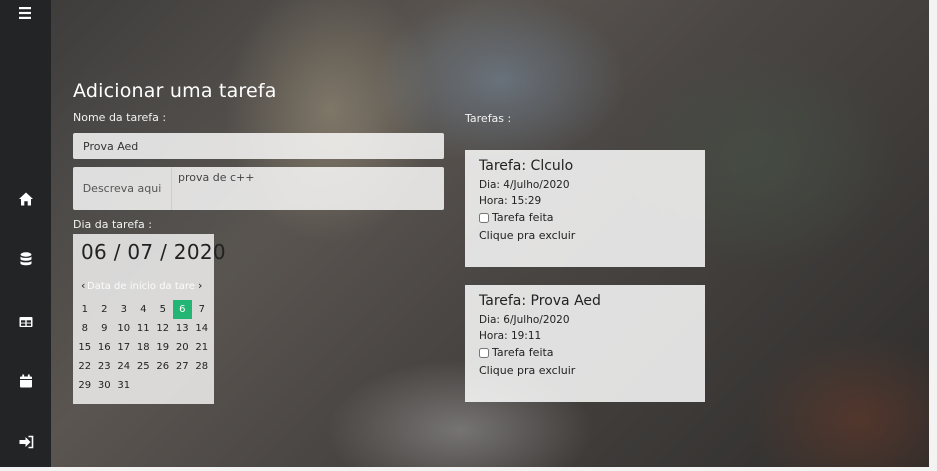  What do you see at coordinates (26, 442) in the screenshot?
I see `sign-out-icon` at bounding box center [26, 442].